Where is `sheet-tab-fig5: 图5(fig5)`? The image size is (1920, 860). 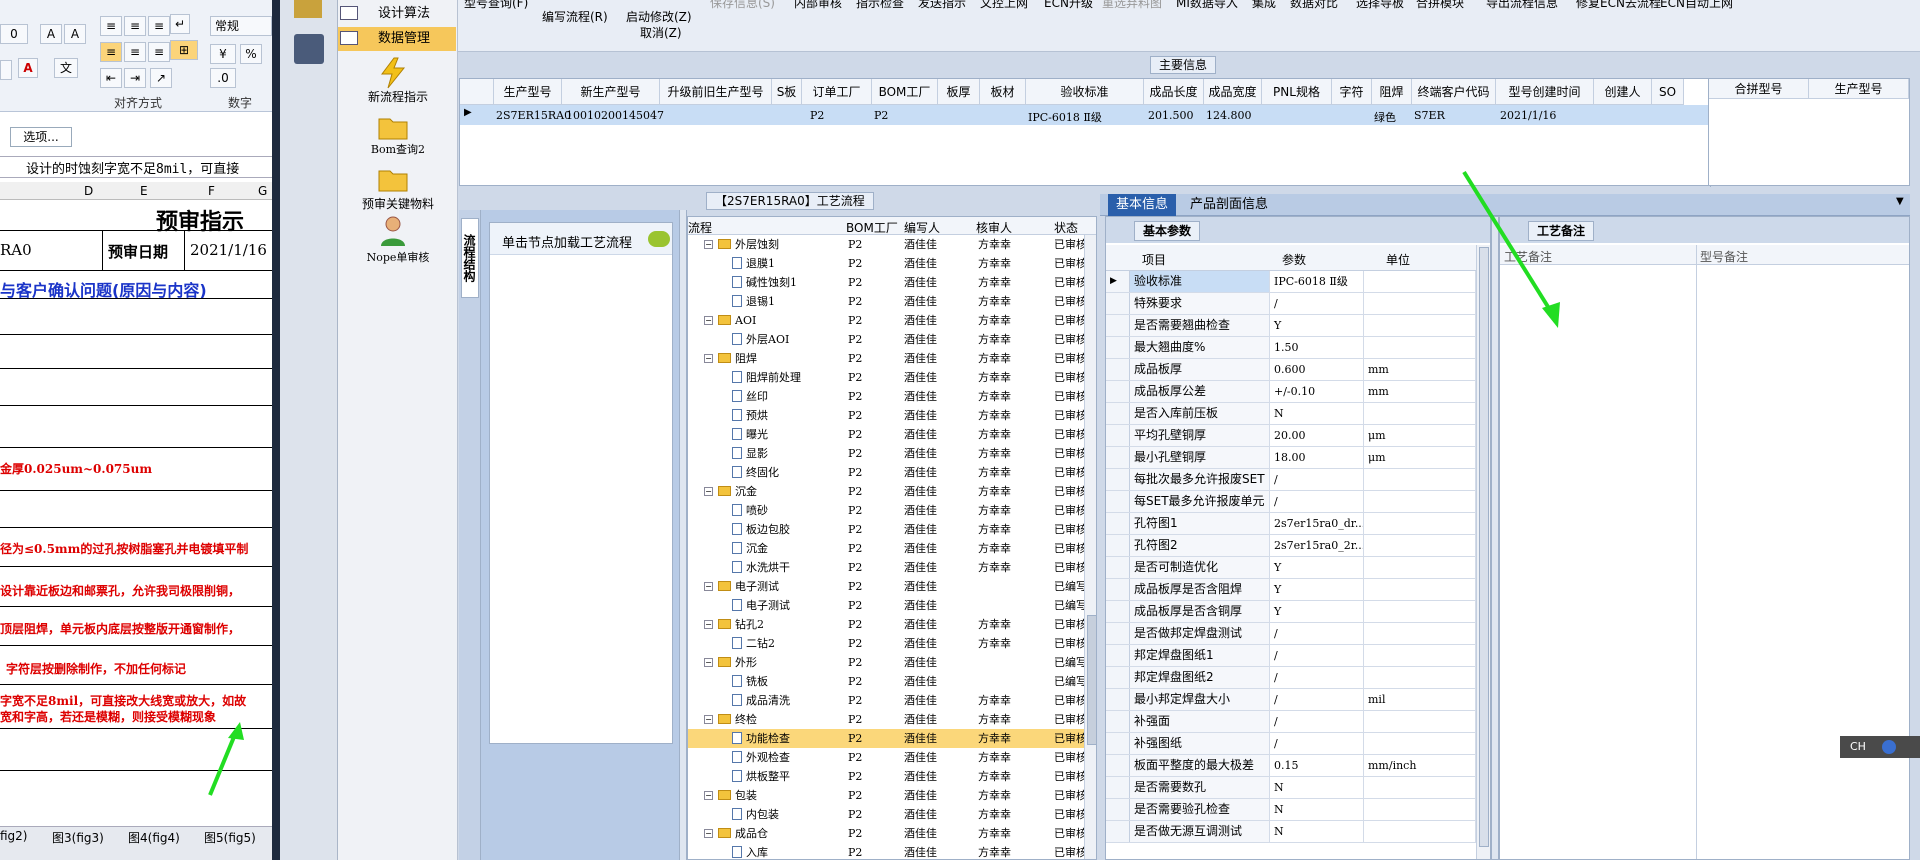
sheet-tab-fig5: 图5(fig5) is located at coordinates (230, 837).